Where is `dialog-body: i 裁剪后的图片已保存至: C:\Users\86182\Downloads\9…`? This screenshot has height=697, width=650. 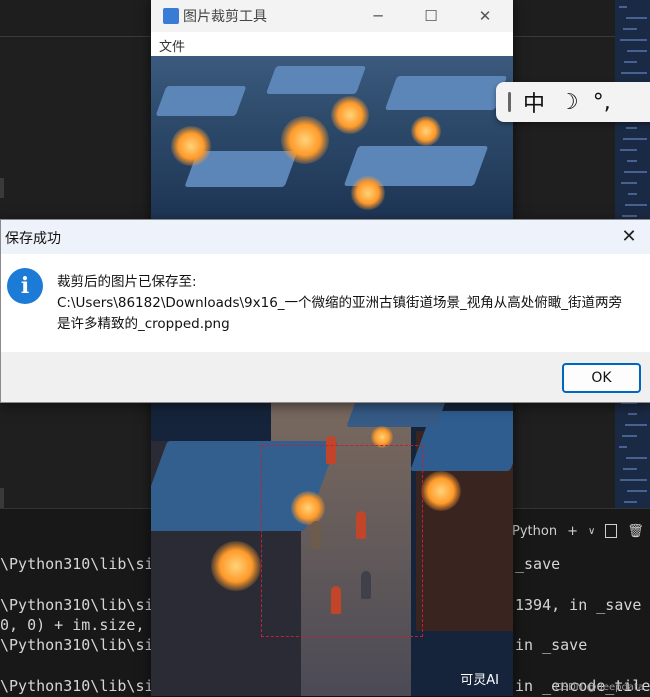
dialog-body: i 裁剪后的图片已保存至: C:\Users\86182\Downloads\9… is located at coordinates (325, 303).